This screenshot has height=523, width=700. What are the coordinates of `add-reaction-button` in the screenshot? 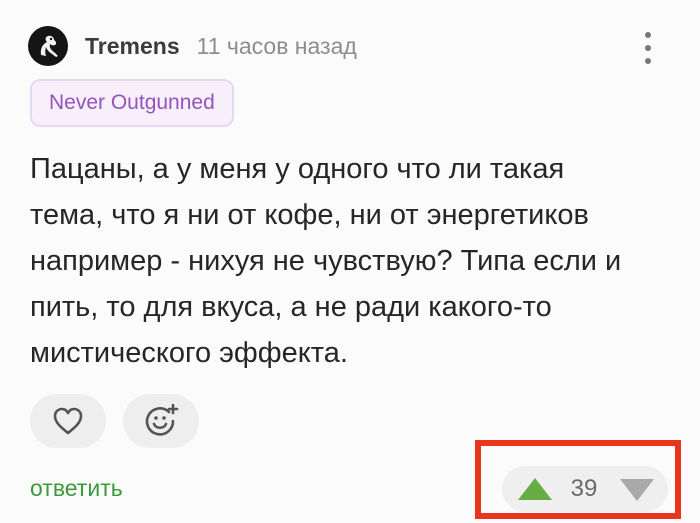 It's located at (161, 421).